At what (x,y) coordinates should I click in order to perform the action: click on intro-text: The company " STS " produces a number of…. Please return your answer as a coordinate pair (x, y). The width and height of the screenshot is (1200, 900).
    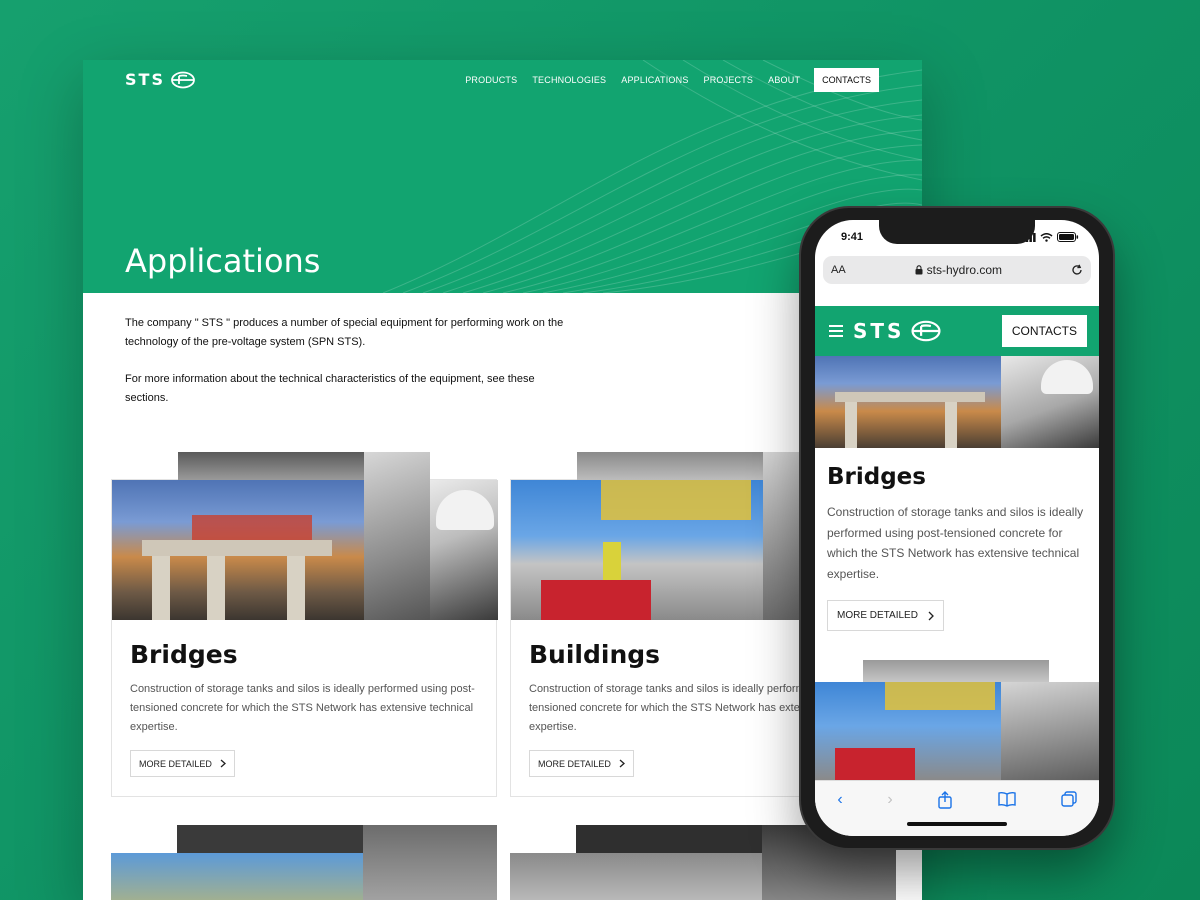
    Looking at the image, I should click on (350, 361).